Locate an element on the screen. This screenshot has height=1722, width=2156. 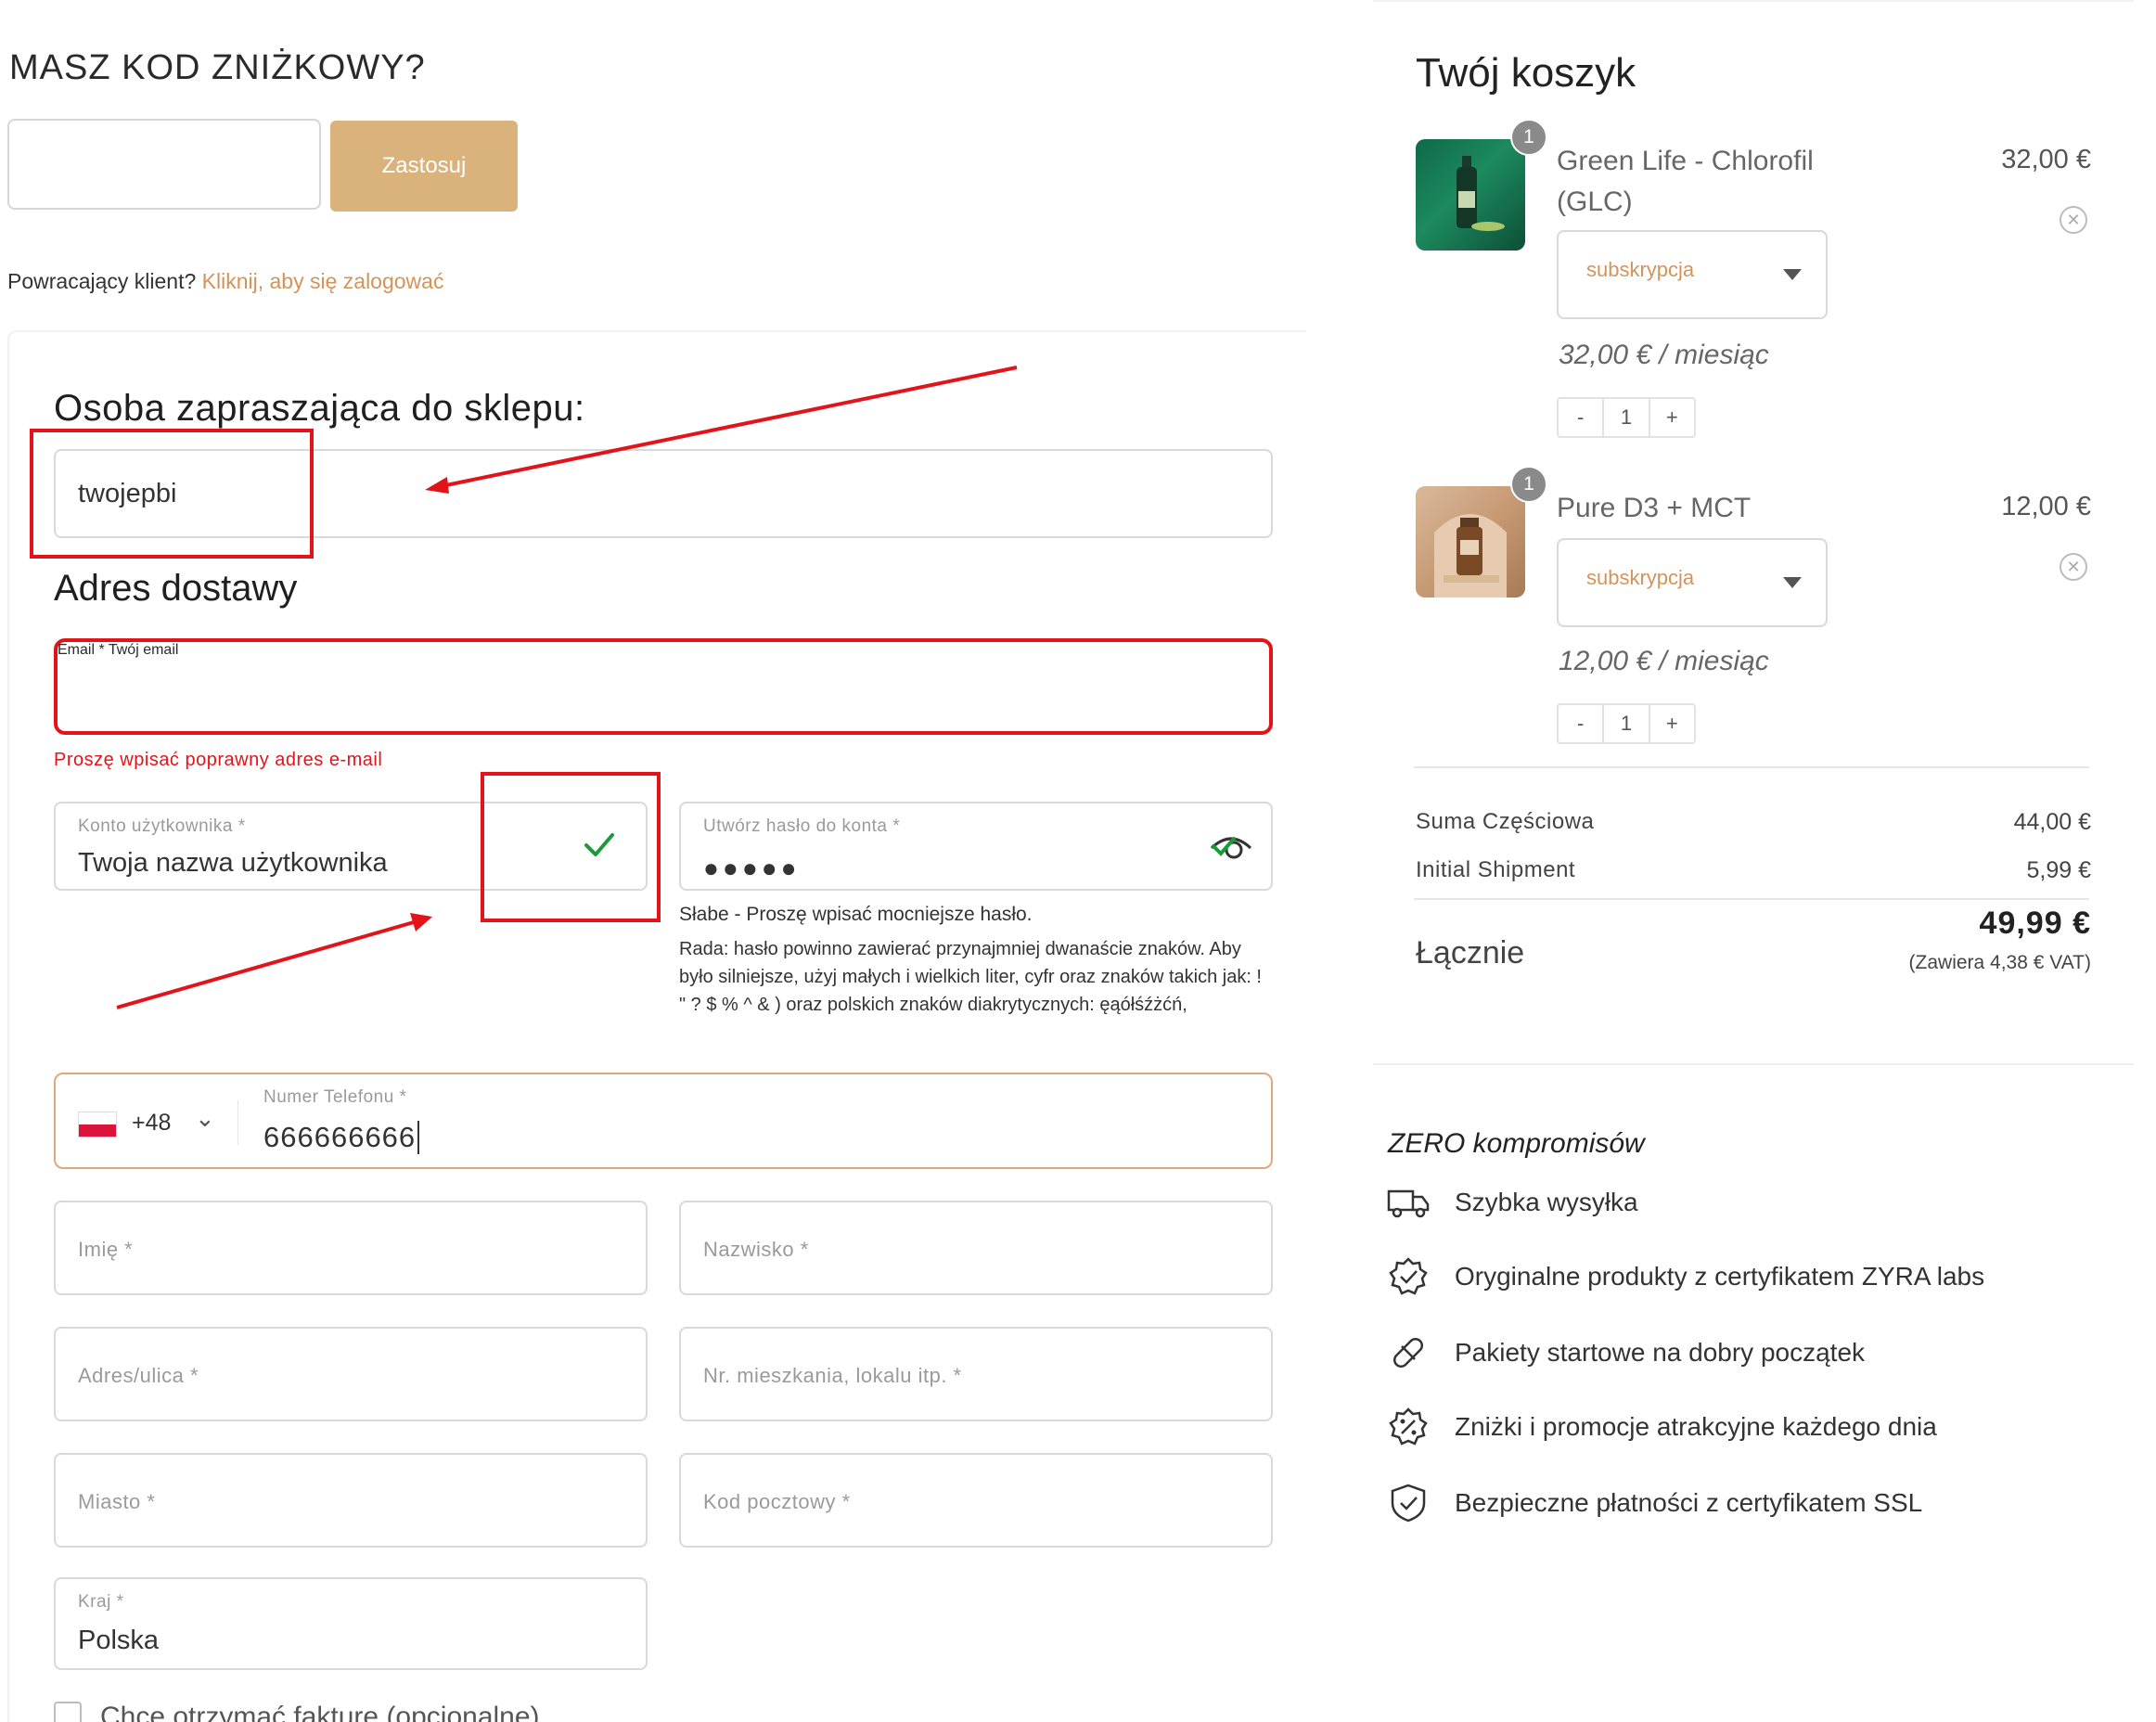
features-title: ZERO kompromisów is located at coordinates (1516, 1143).